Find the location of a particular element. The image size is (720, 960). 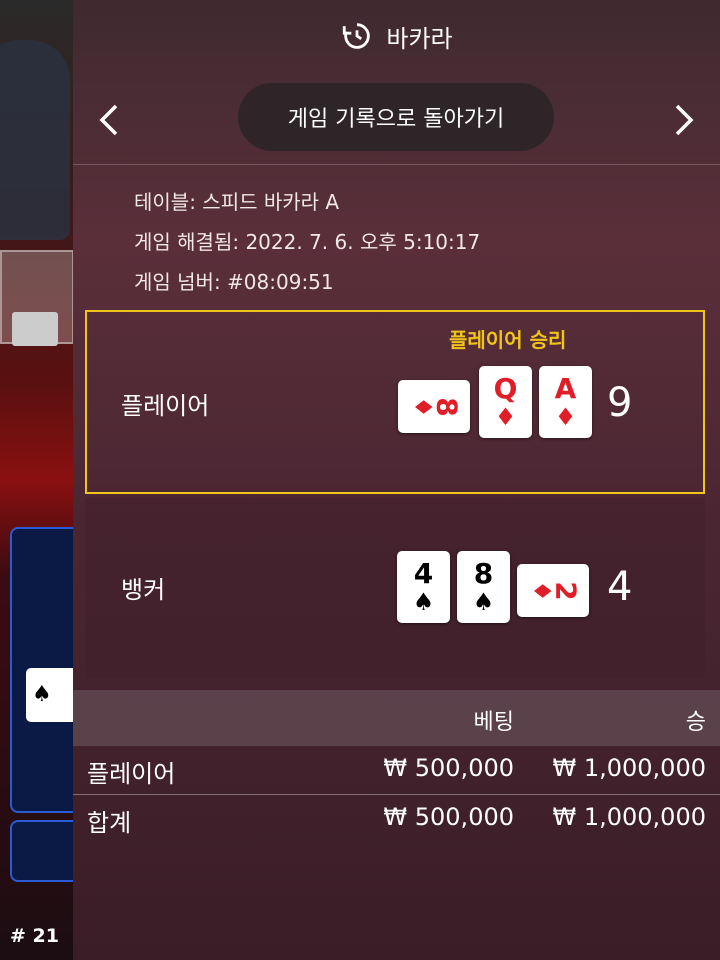

bets-table-header: 베팅 승 is located at coordinates (396, 718).